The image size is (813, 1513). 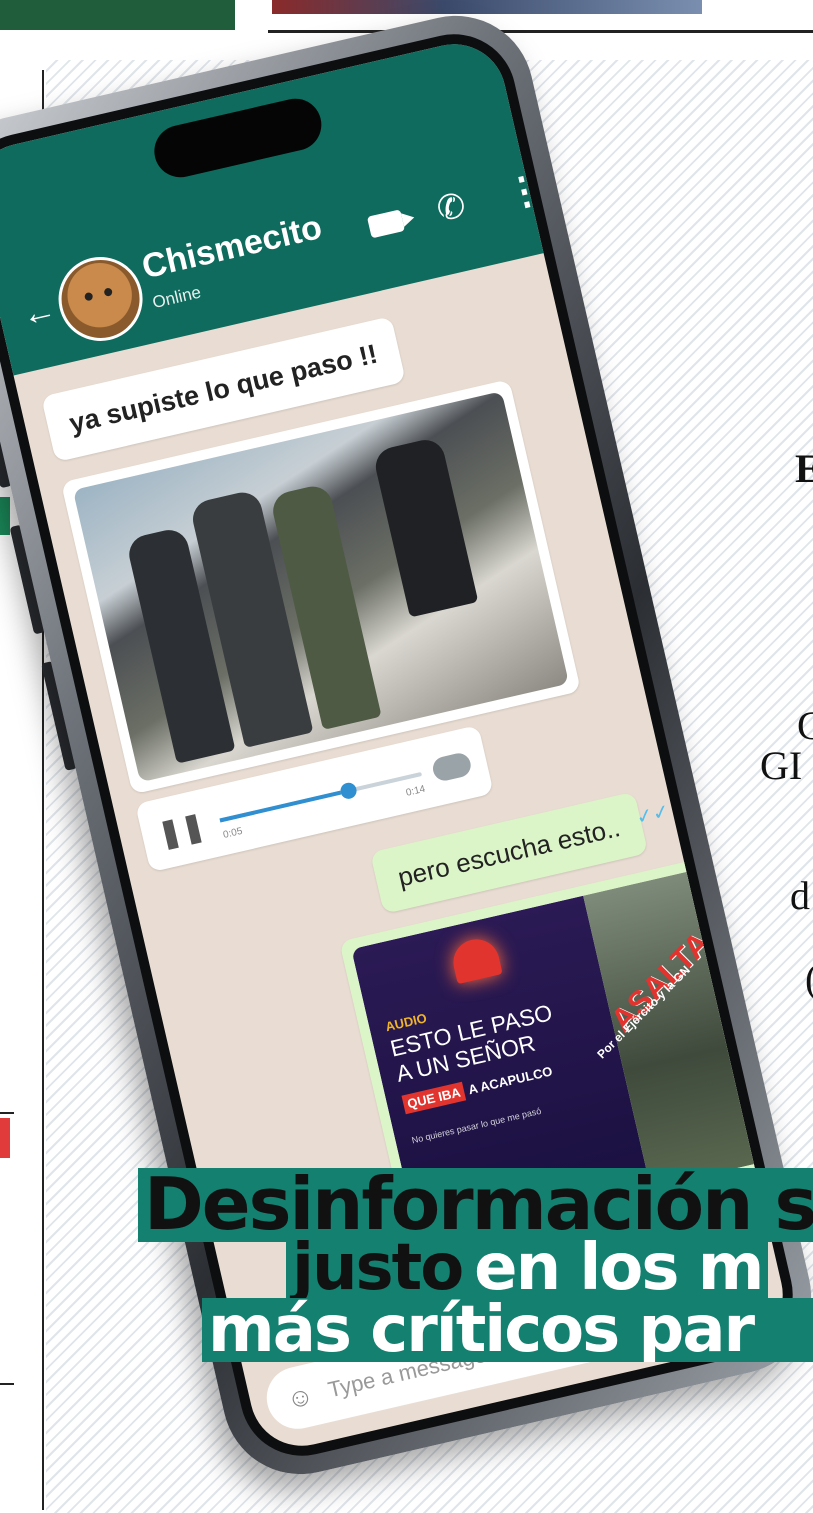 I want to click on top-rule, so click(x=540, y=31).